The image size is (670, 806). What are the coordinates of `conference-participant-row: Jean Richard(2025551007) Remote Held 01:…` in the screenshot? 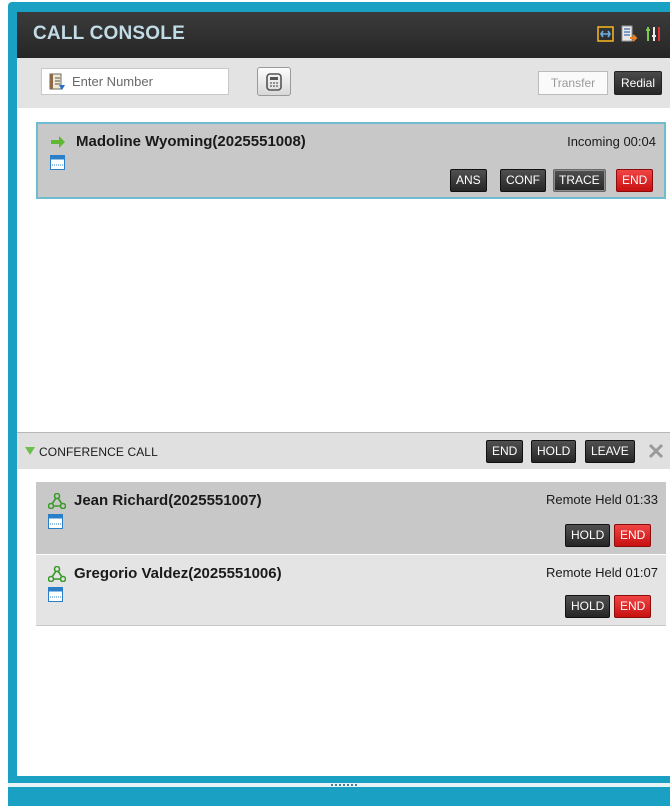 It's located at (351, 518).